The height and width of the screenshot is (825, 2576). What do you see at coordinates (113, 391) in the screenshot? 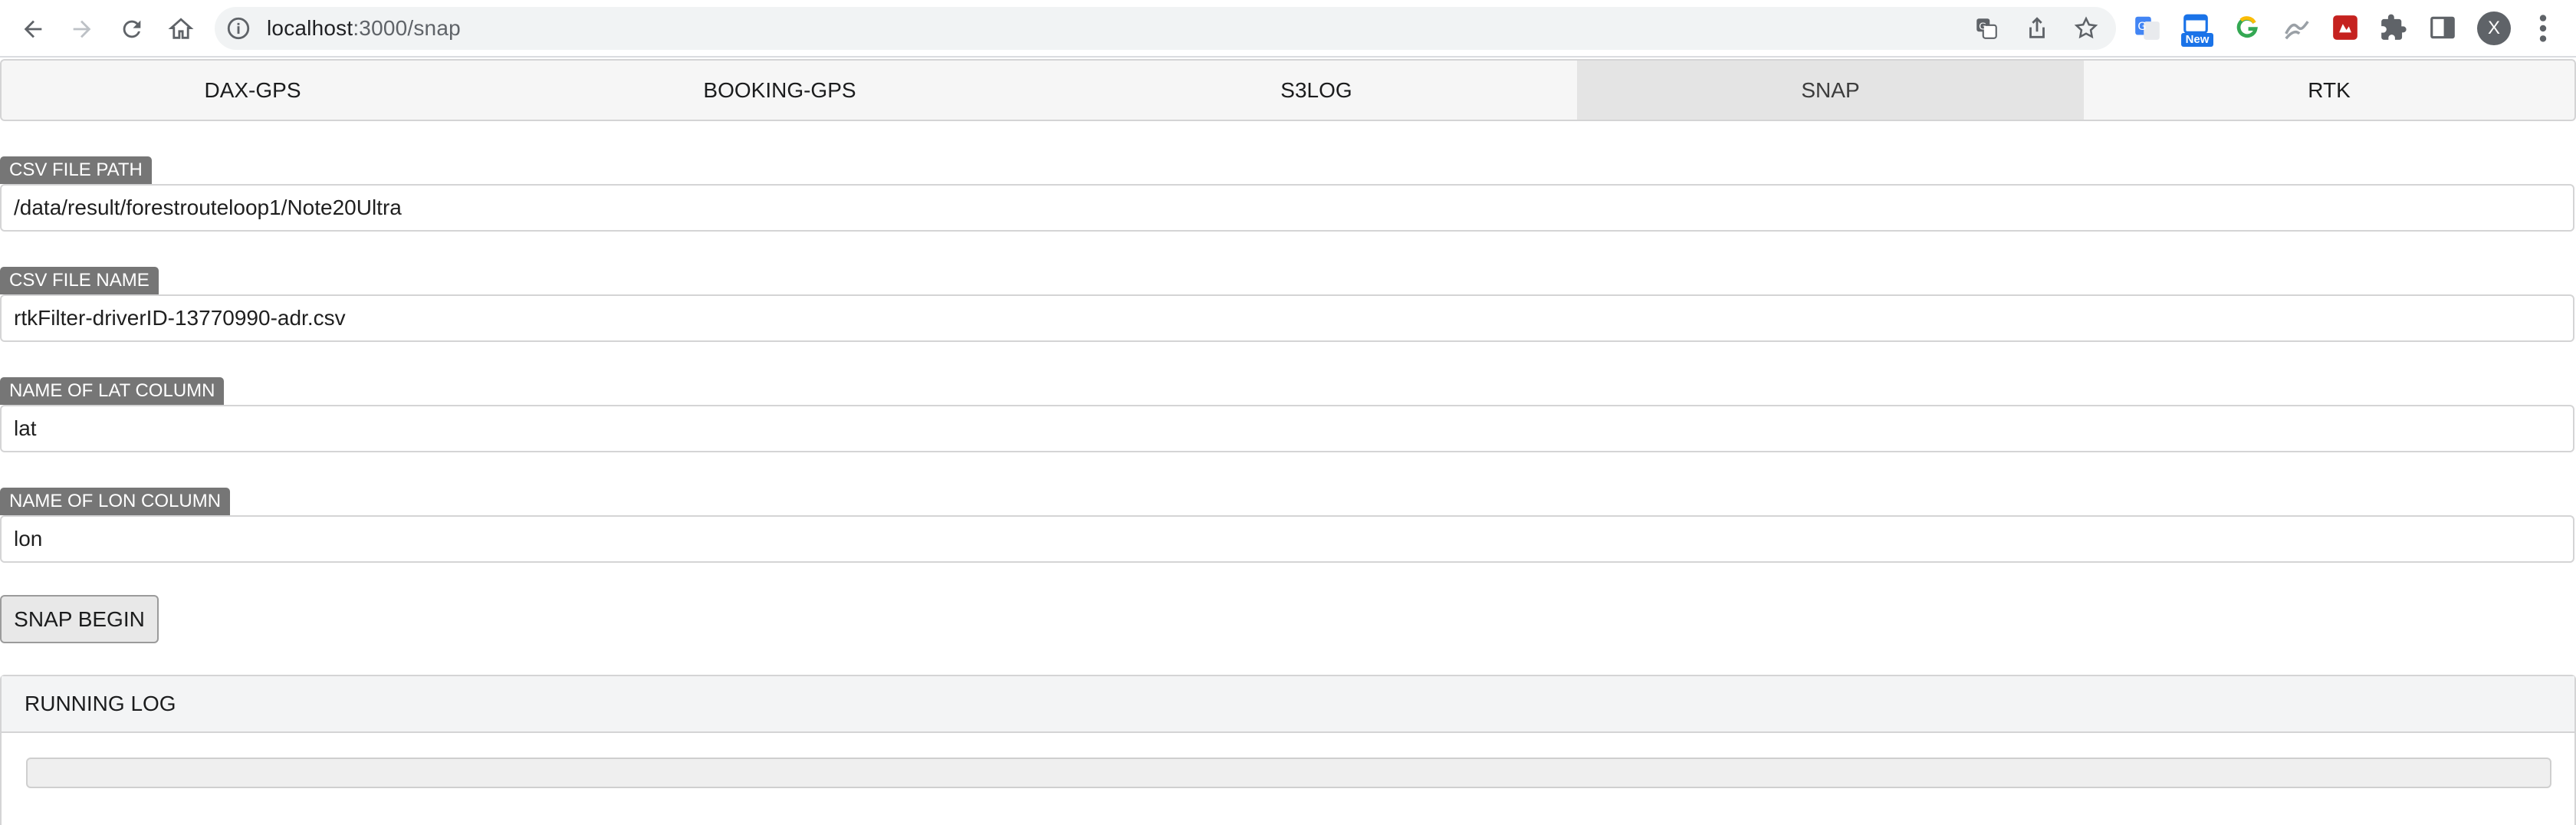
I see `lat-column-label: NAME OF LAT COLUMN` at bounding box center [113, 391].